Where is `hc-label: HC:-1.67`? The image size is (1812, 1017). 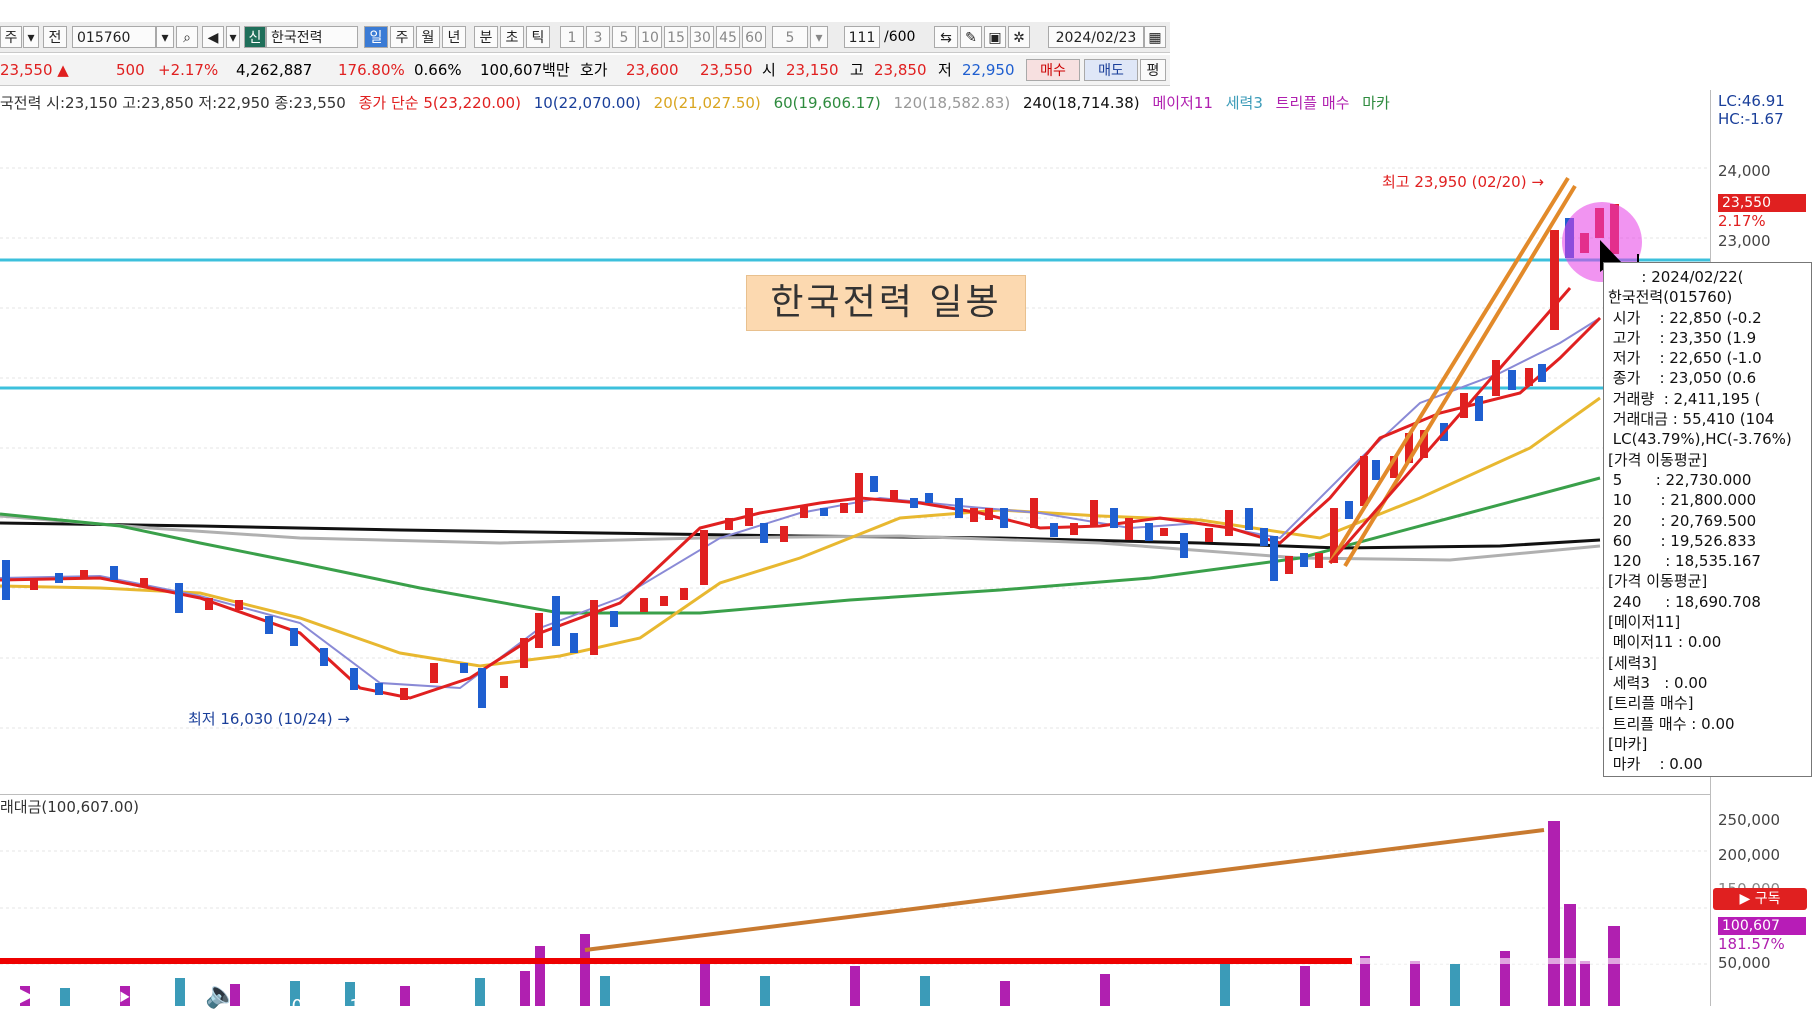 hc-label: HC:-1.67 is located at coordinates (1751, 119).